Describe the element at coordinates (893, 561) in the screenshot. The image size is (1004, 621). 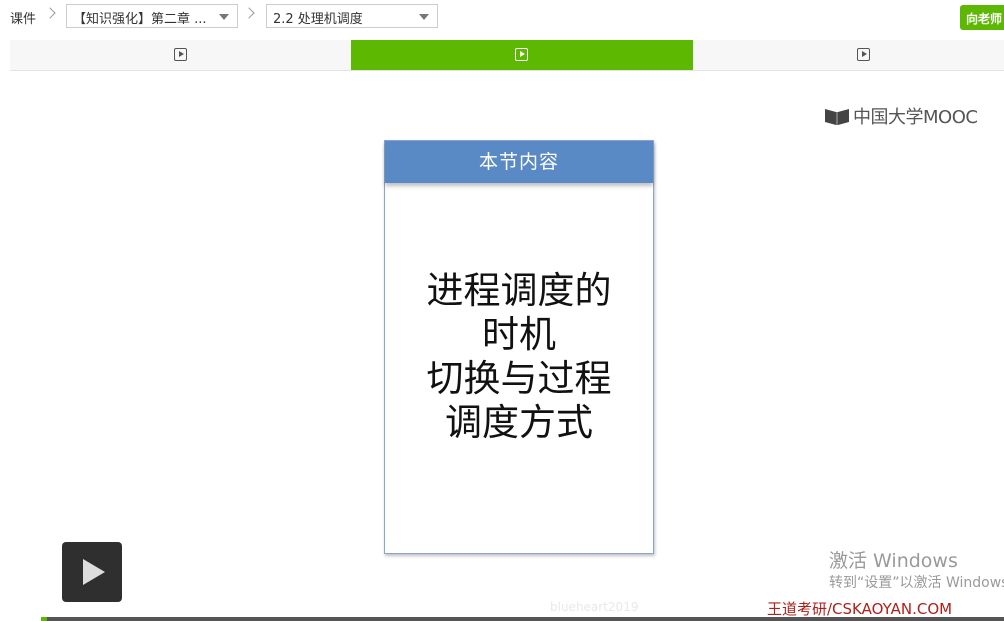
I see `windows-activation-title: 激活 Windows` at that location.